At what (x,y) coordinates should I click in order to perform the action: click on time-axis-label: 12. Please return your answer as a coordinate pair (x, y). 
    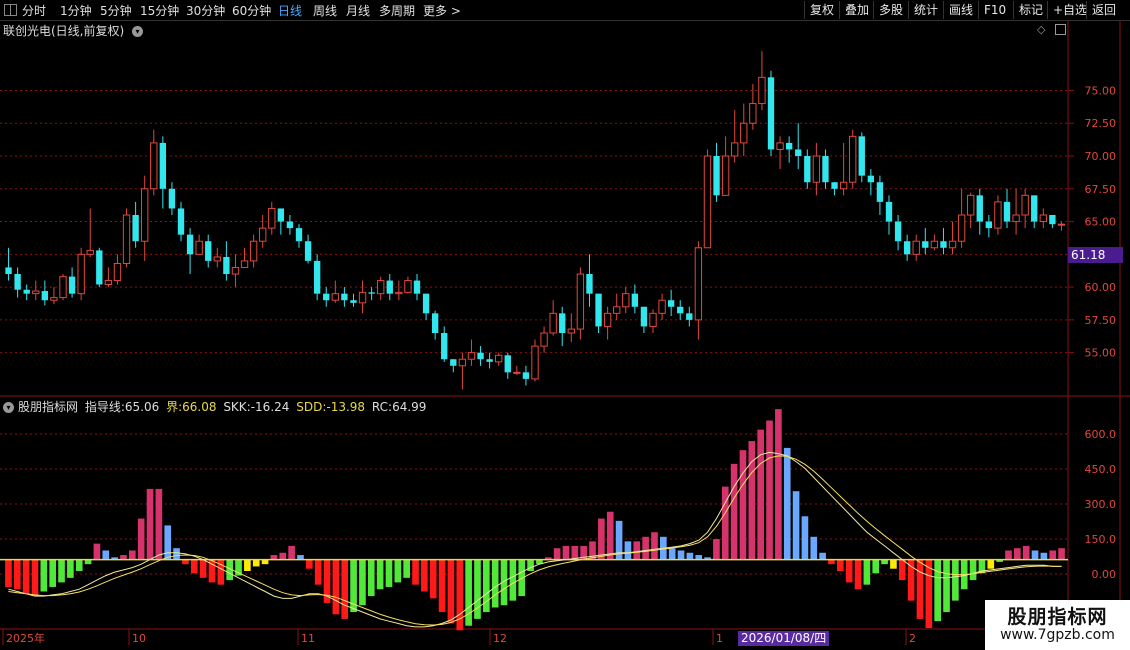
    Looking at the image, I should click on (500, 638).